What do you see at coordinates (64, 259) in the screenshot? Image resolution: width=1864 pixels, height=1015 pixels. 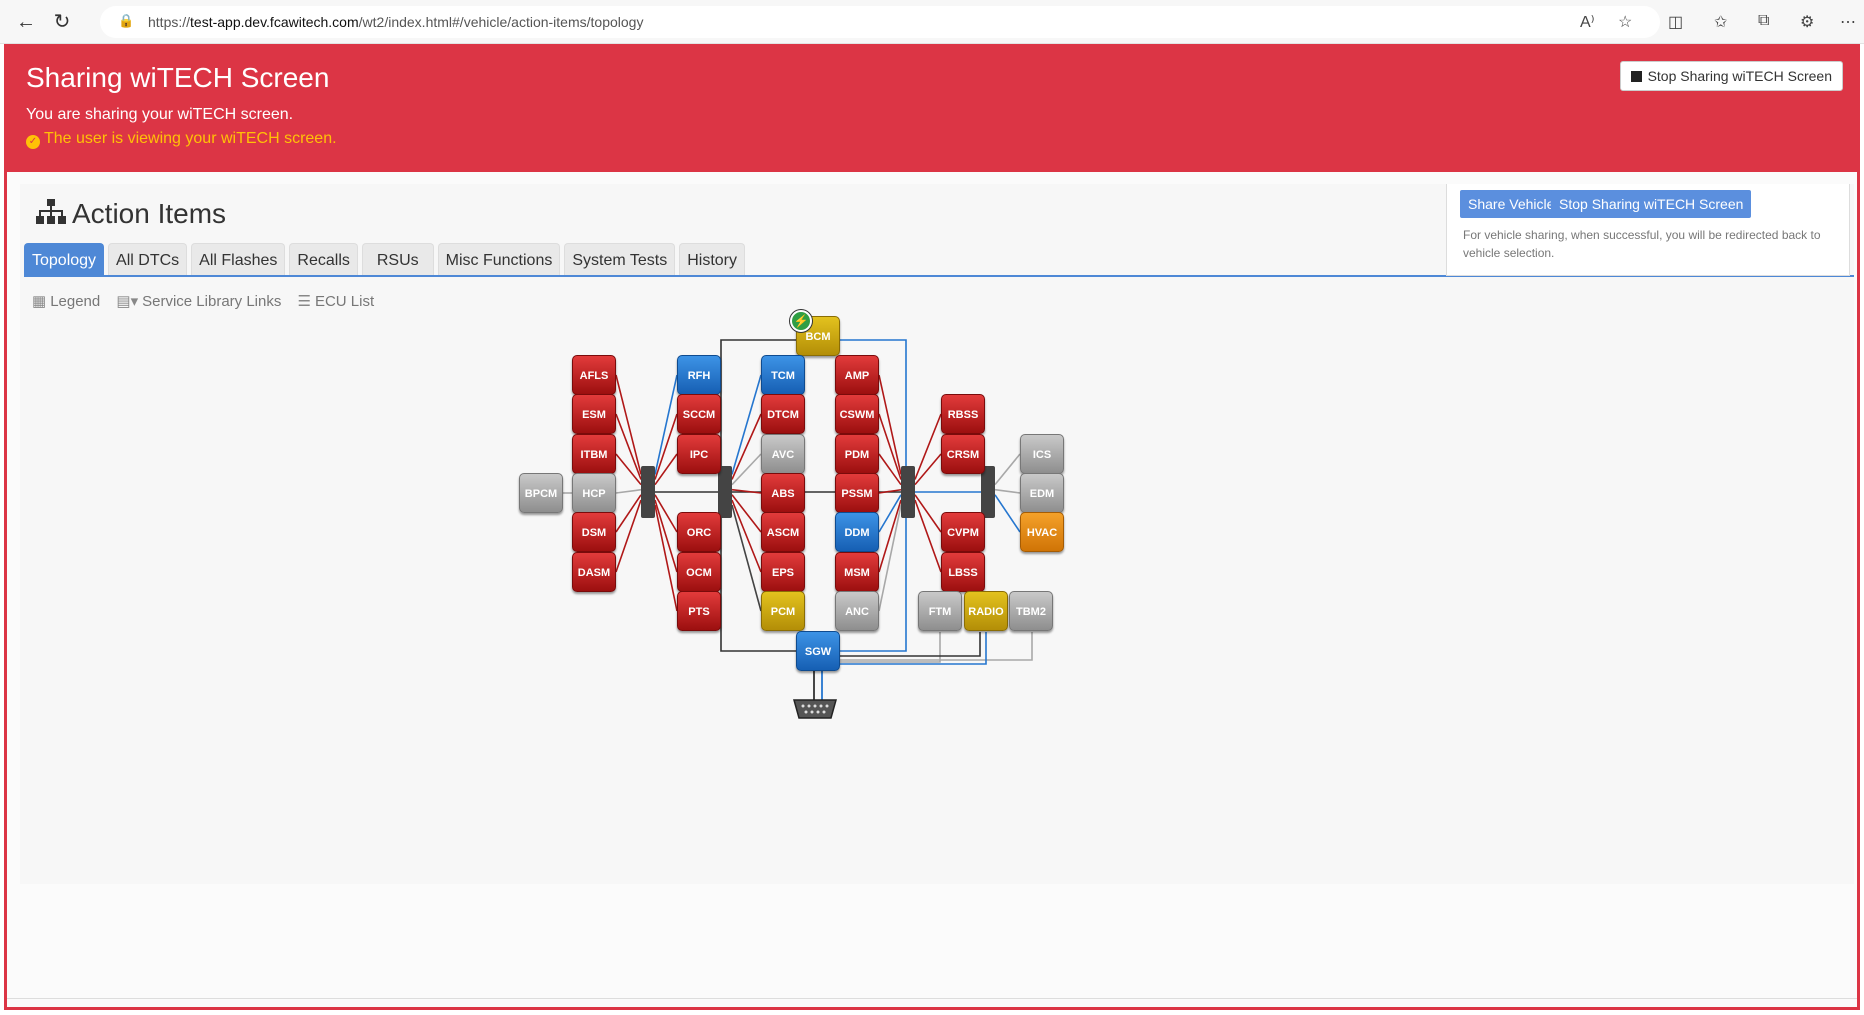 I see `tab-topology: Topology` at bounding box center [64, 259].